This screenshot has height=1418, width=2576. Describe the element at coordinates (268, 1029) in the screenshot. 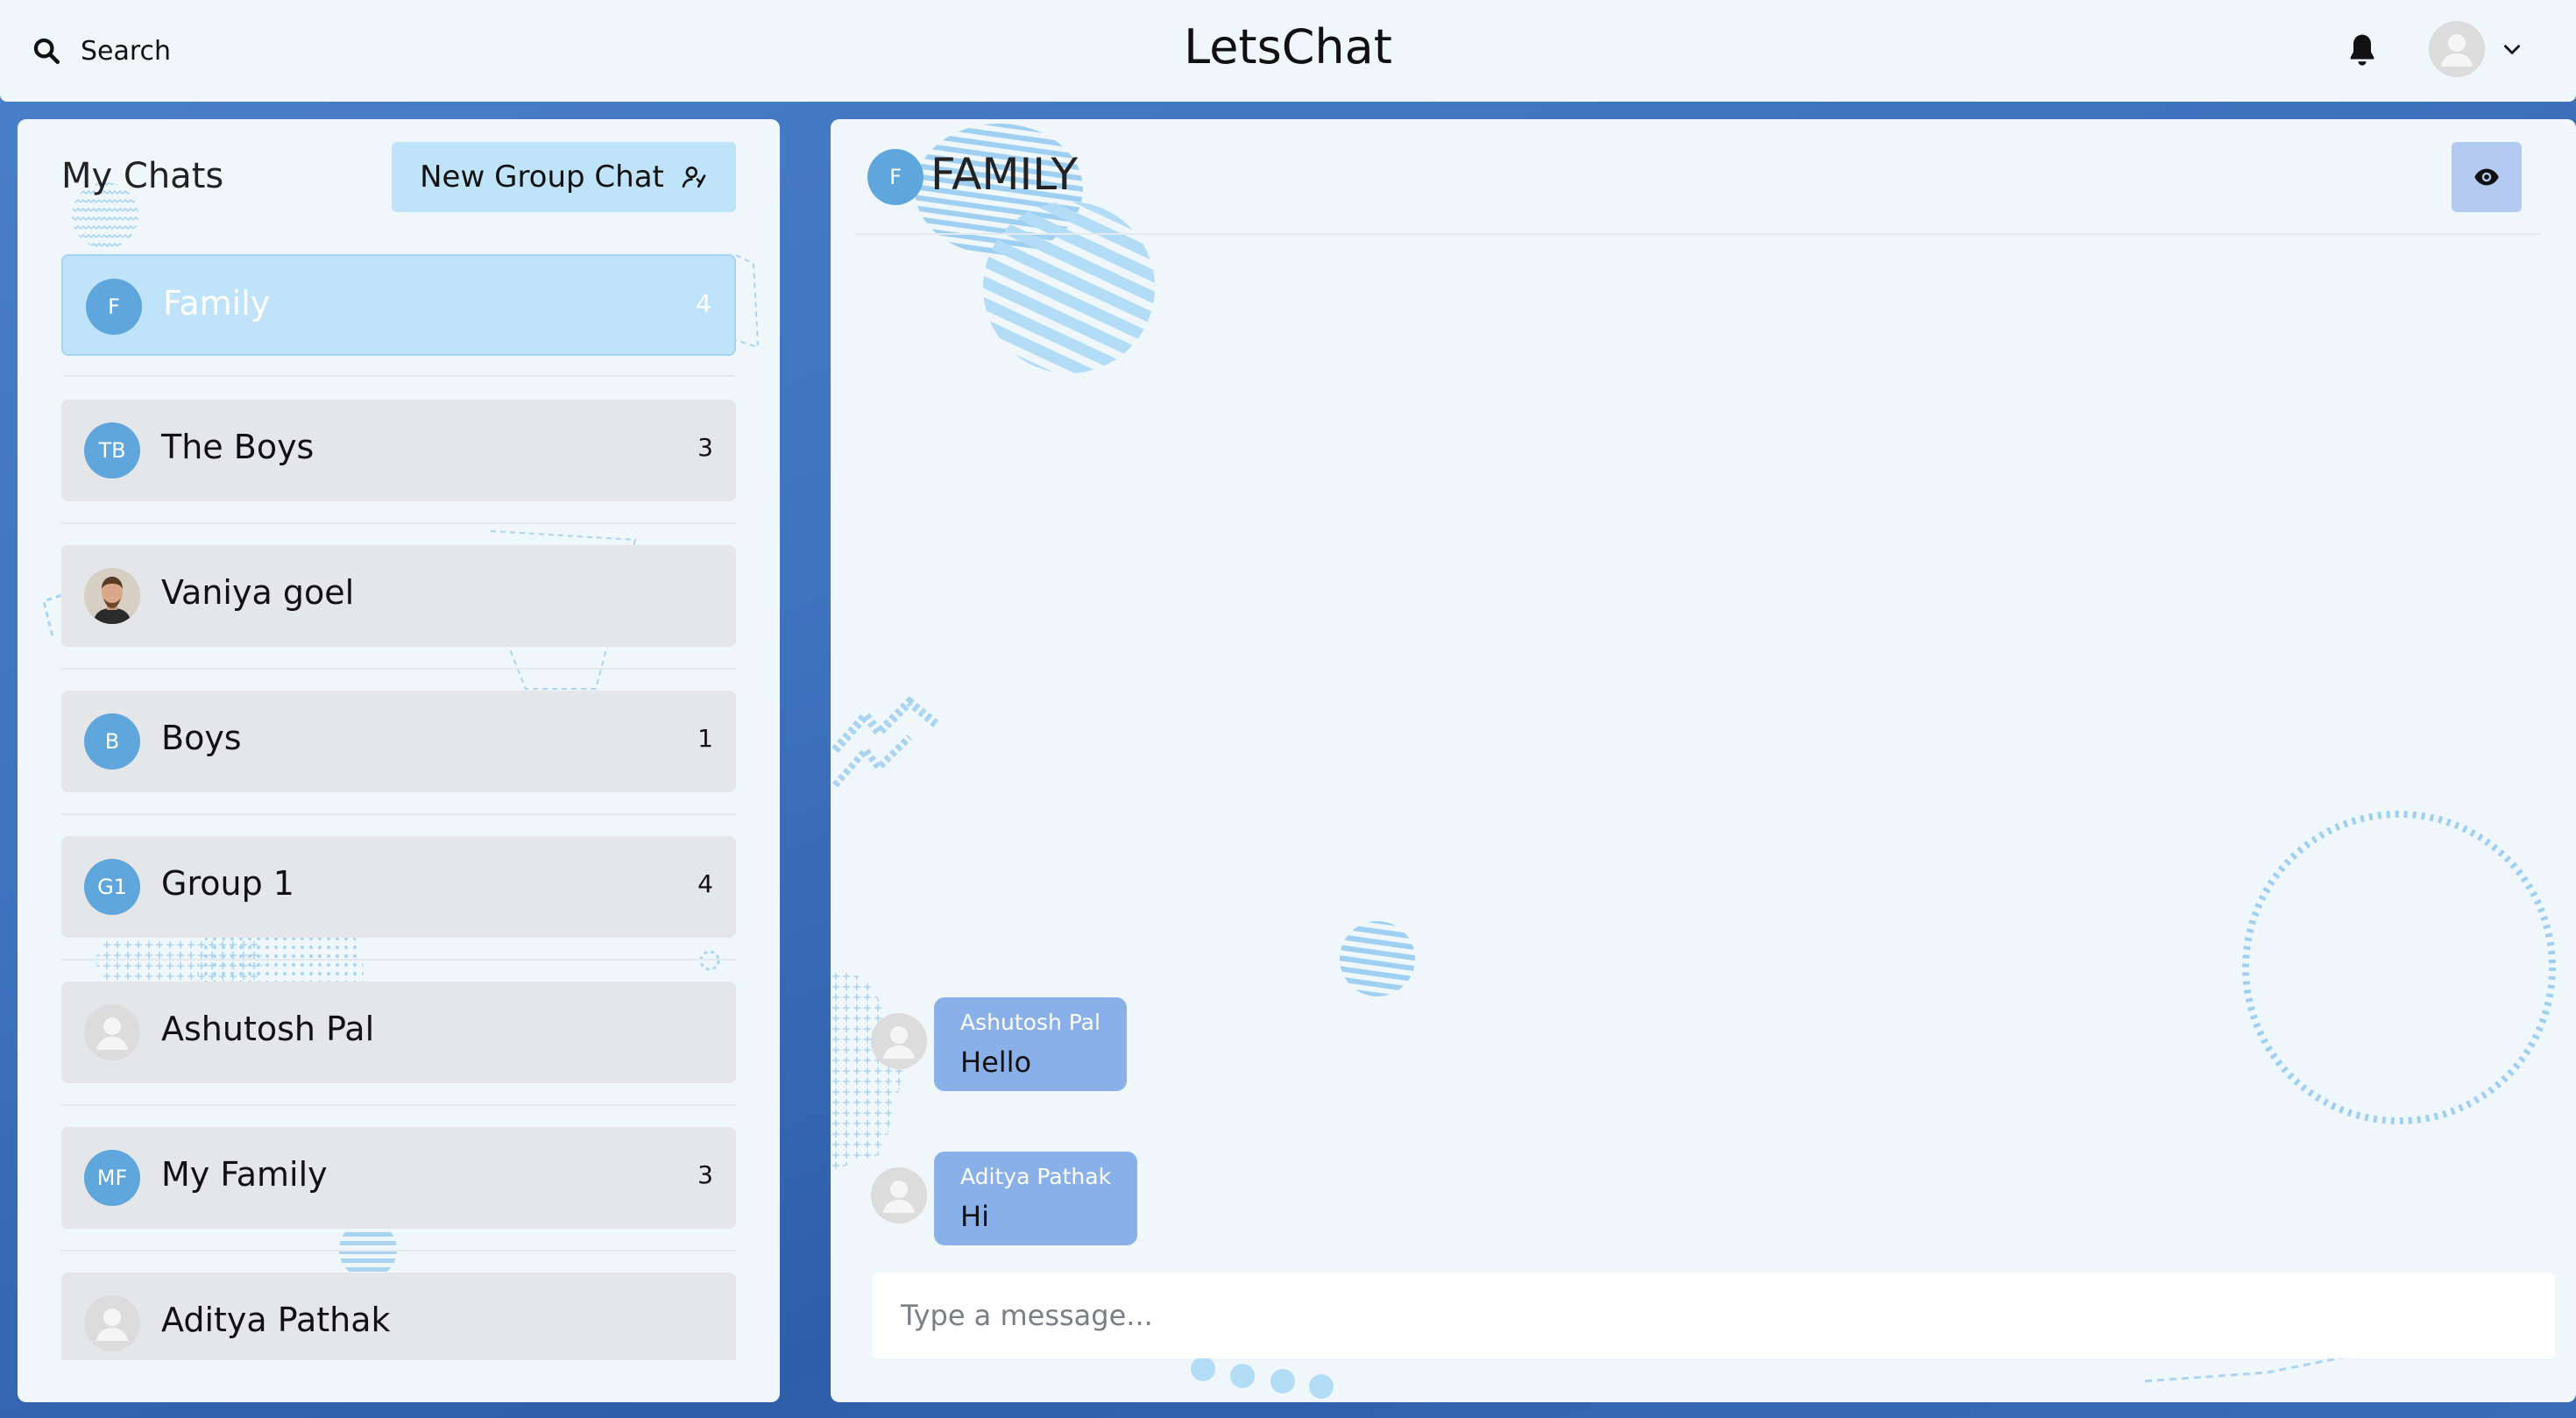

I see `chat-name: Ashutosh Pal` at that location.